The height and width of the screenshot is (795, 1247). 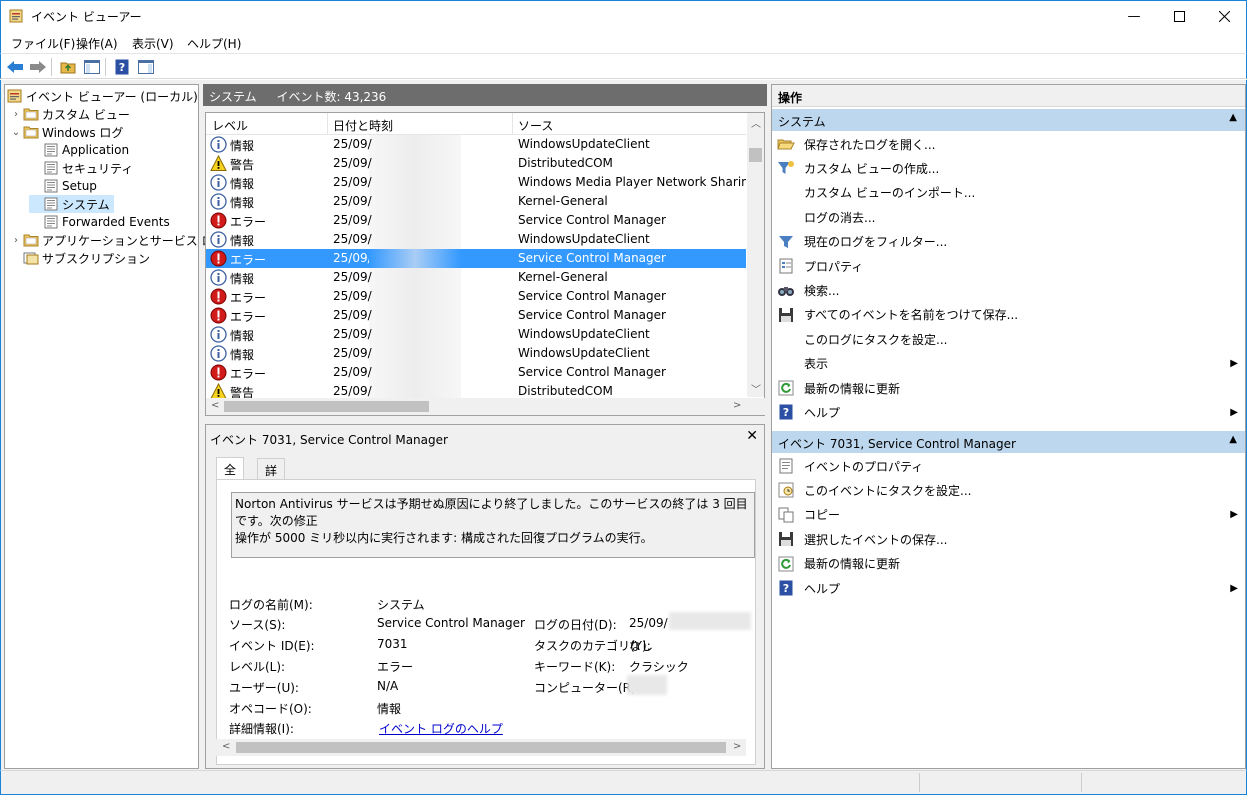 I want to click on forward-button, so click(x=38, y=67).